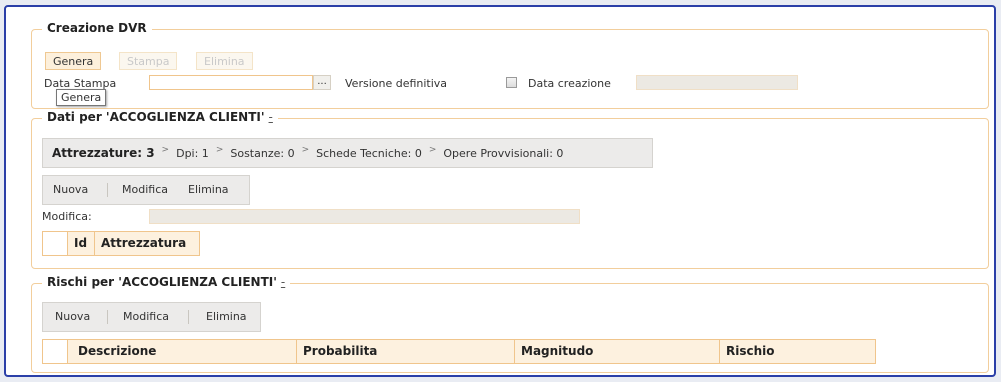 This screenshot has width=1001, height=382. Describe the element at coordinates (148, 61) in the screenshot. I see `stampa-button: Stampa` at that location.